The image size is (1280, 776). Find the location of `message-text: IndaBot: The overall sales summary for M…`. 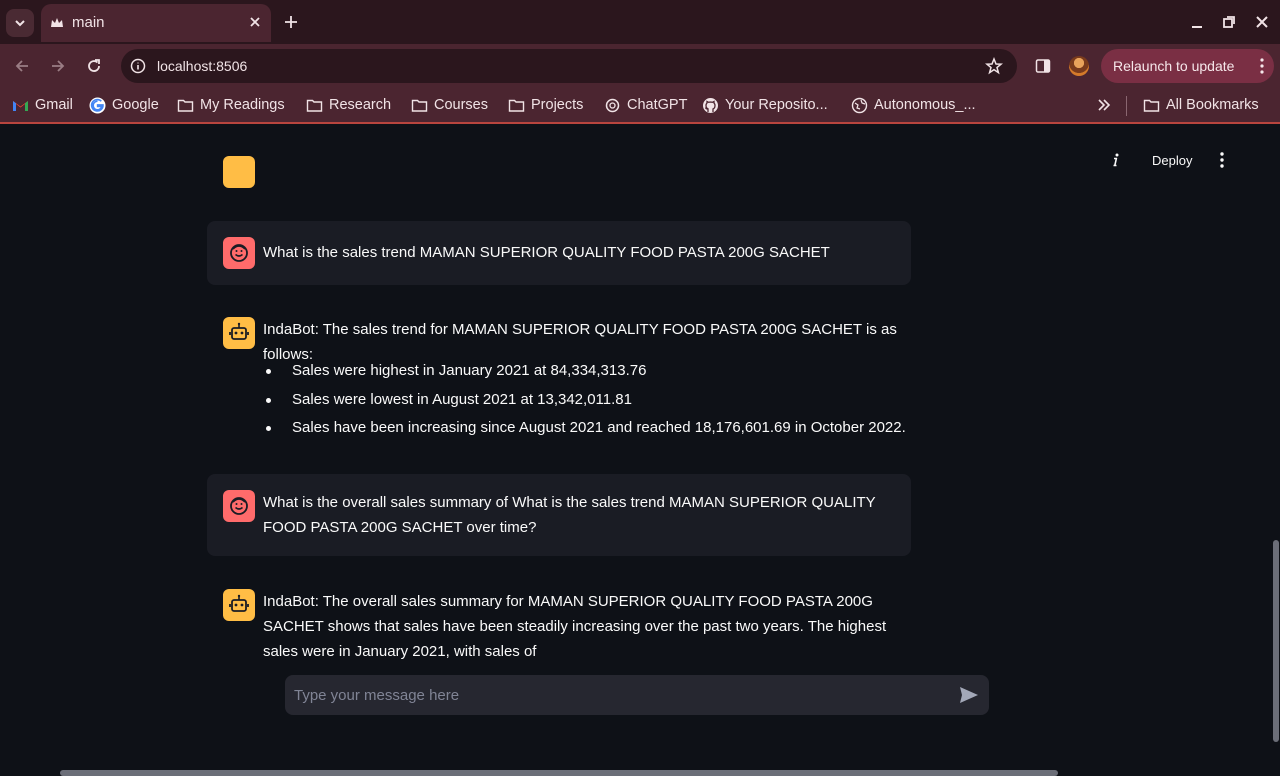

message-text: IndaBot: The overall sales summary for M… is located at coordinates (575, 626).